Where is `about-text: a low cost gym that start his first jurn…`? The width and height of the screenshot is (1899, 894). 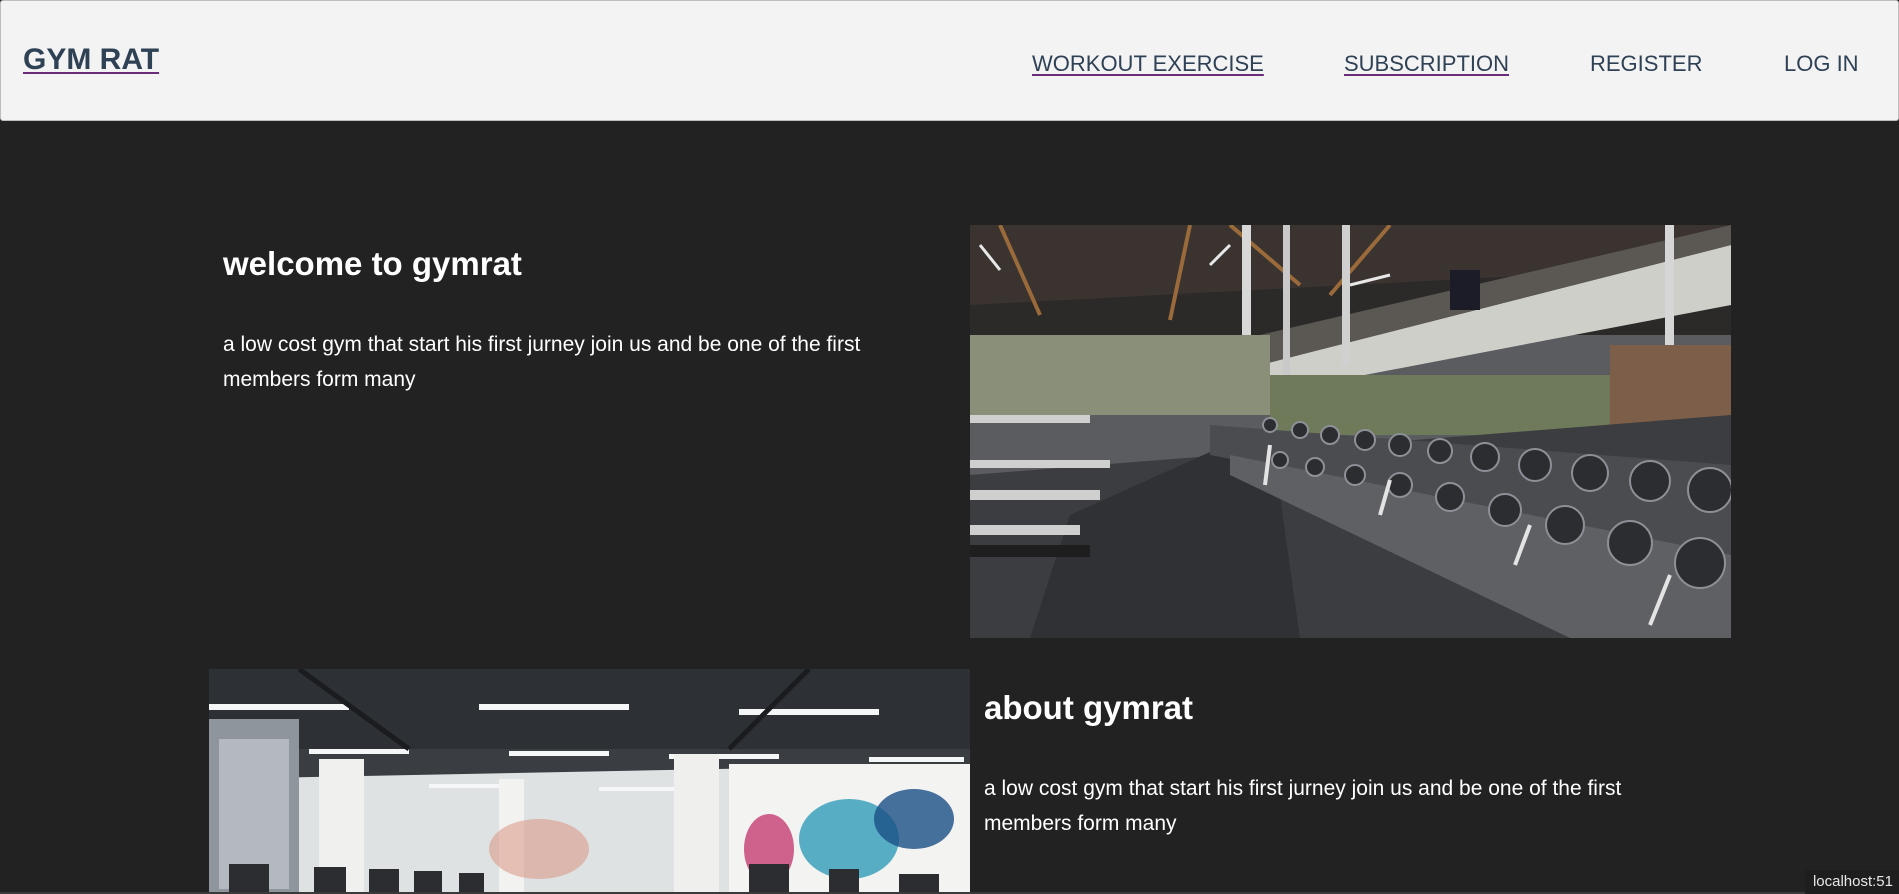
about-text: a low cost gym that start his first jurn… is located at coordinates (1303, 806).